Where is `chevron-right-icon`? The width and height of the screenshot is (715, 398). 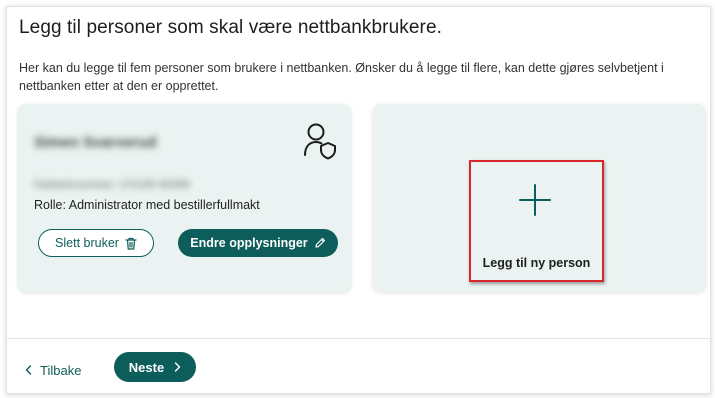
chevron-right-icon is located at coordinates (178, 367).